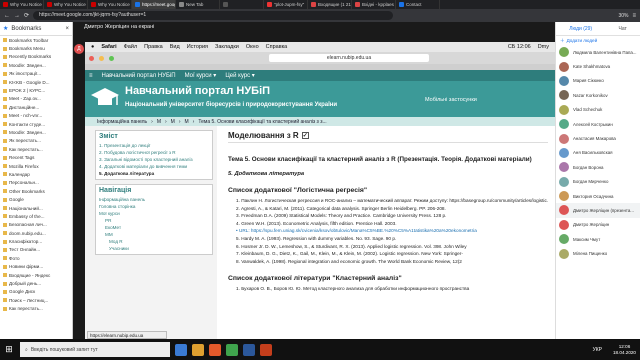  I want to click on participant: Nazar Korkonikov, so click(598, 95).